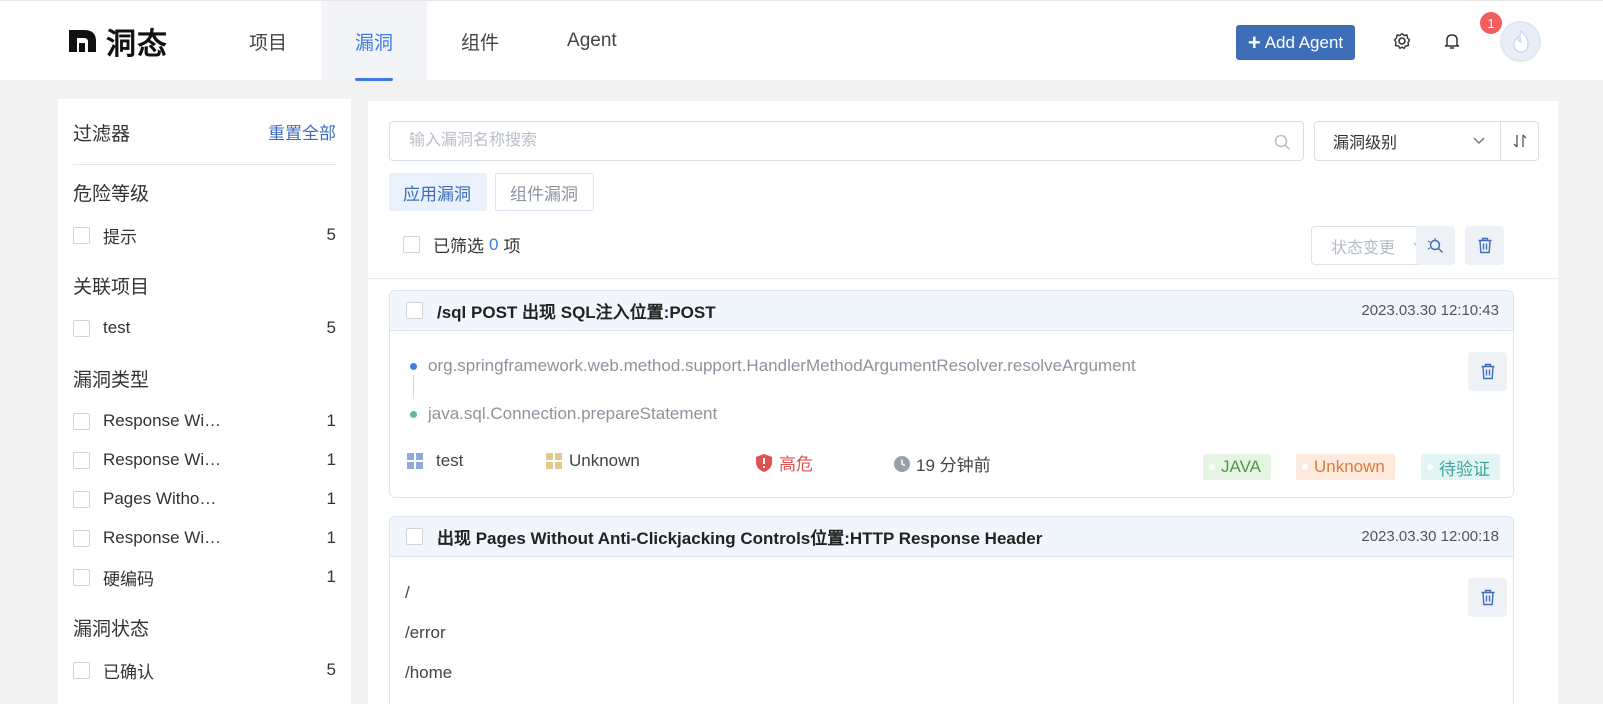  I want to click on delete-selected-button, so click(1484, 245).